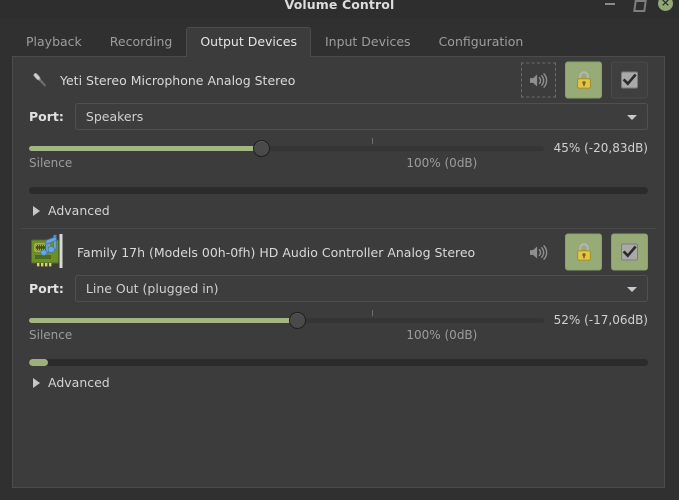  I want to click on device-name: Yeti Stereo Microphone Analog Stereo, so click(178, 80).